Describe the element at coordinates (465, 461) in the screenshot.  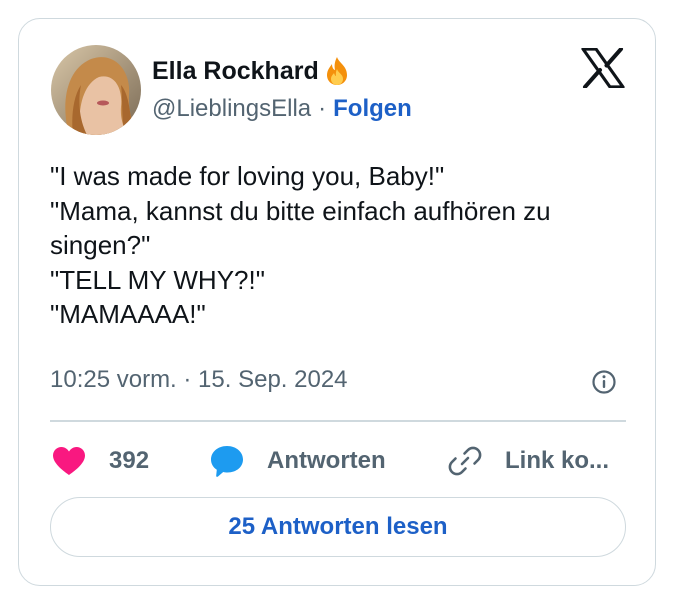
I see `link-icon` at that location.